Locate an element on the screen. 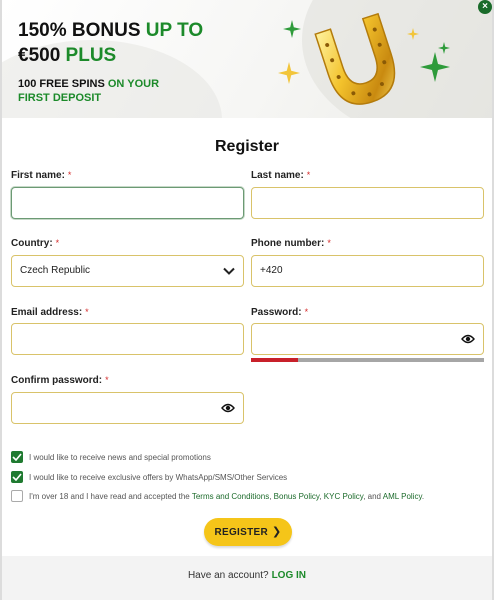 The height and width of the screenshot is (600, 494). horseshoe-icon is located at coordinates (355, 58).